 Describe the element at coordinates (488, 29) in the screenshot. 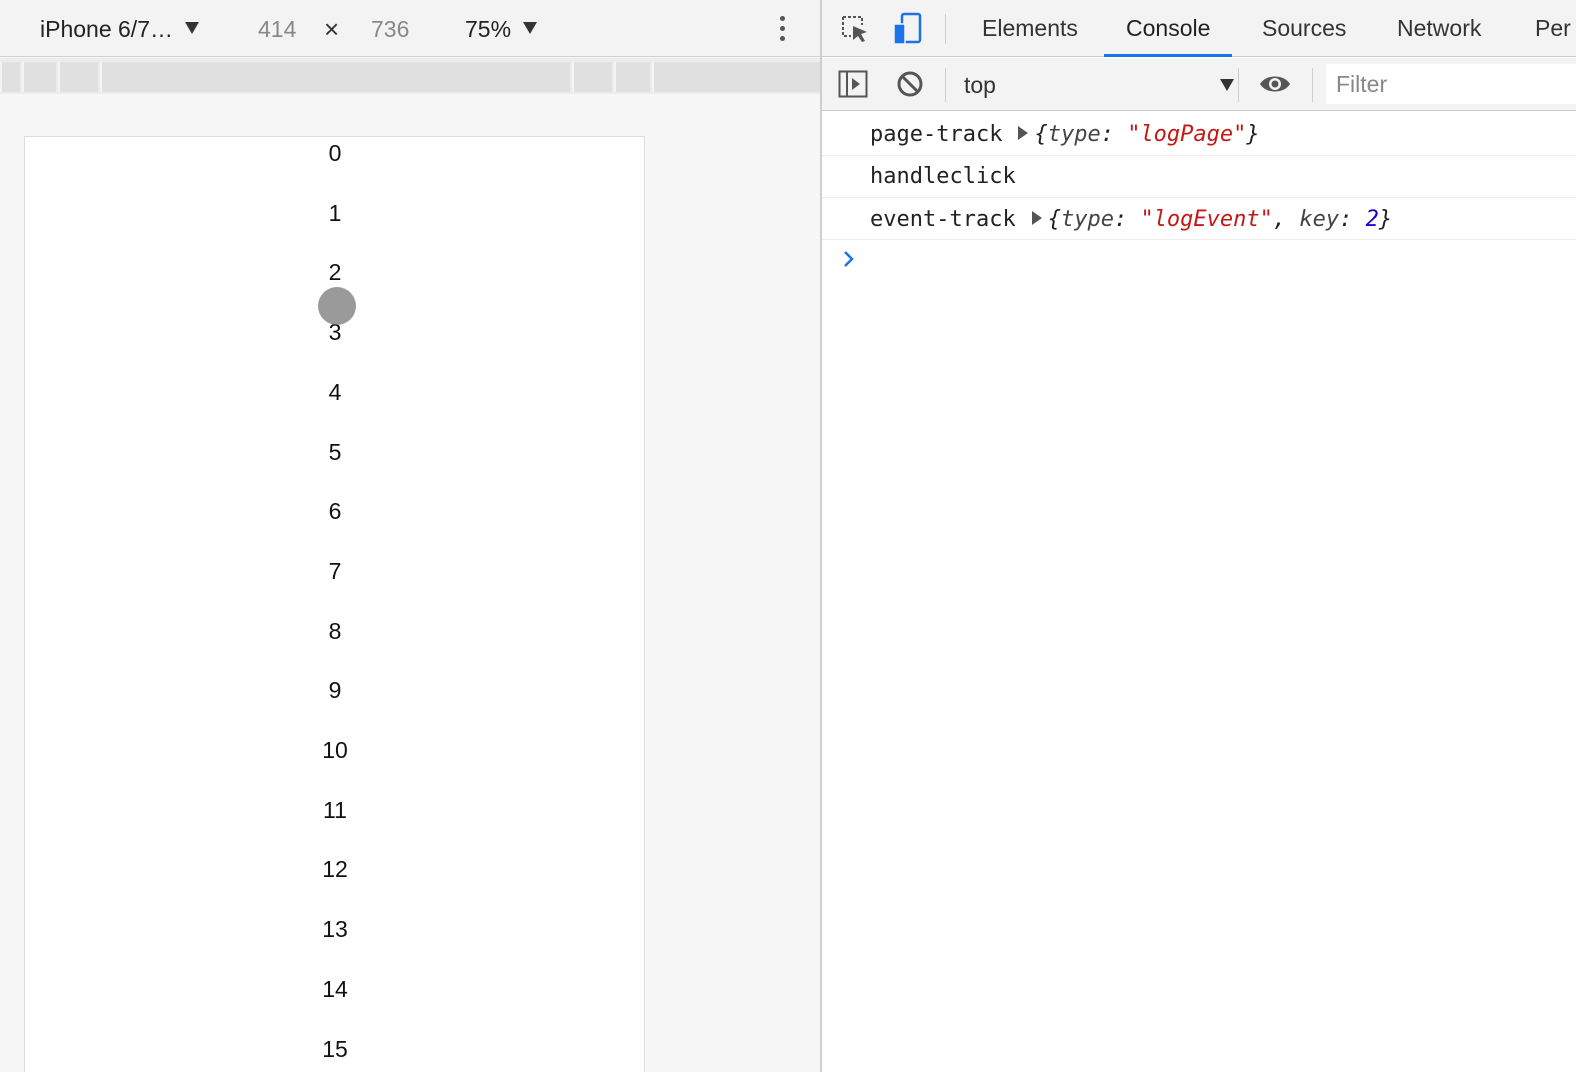

I see `zoom-value: 75%` at that location.